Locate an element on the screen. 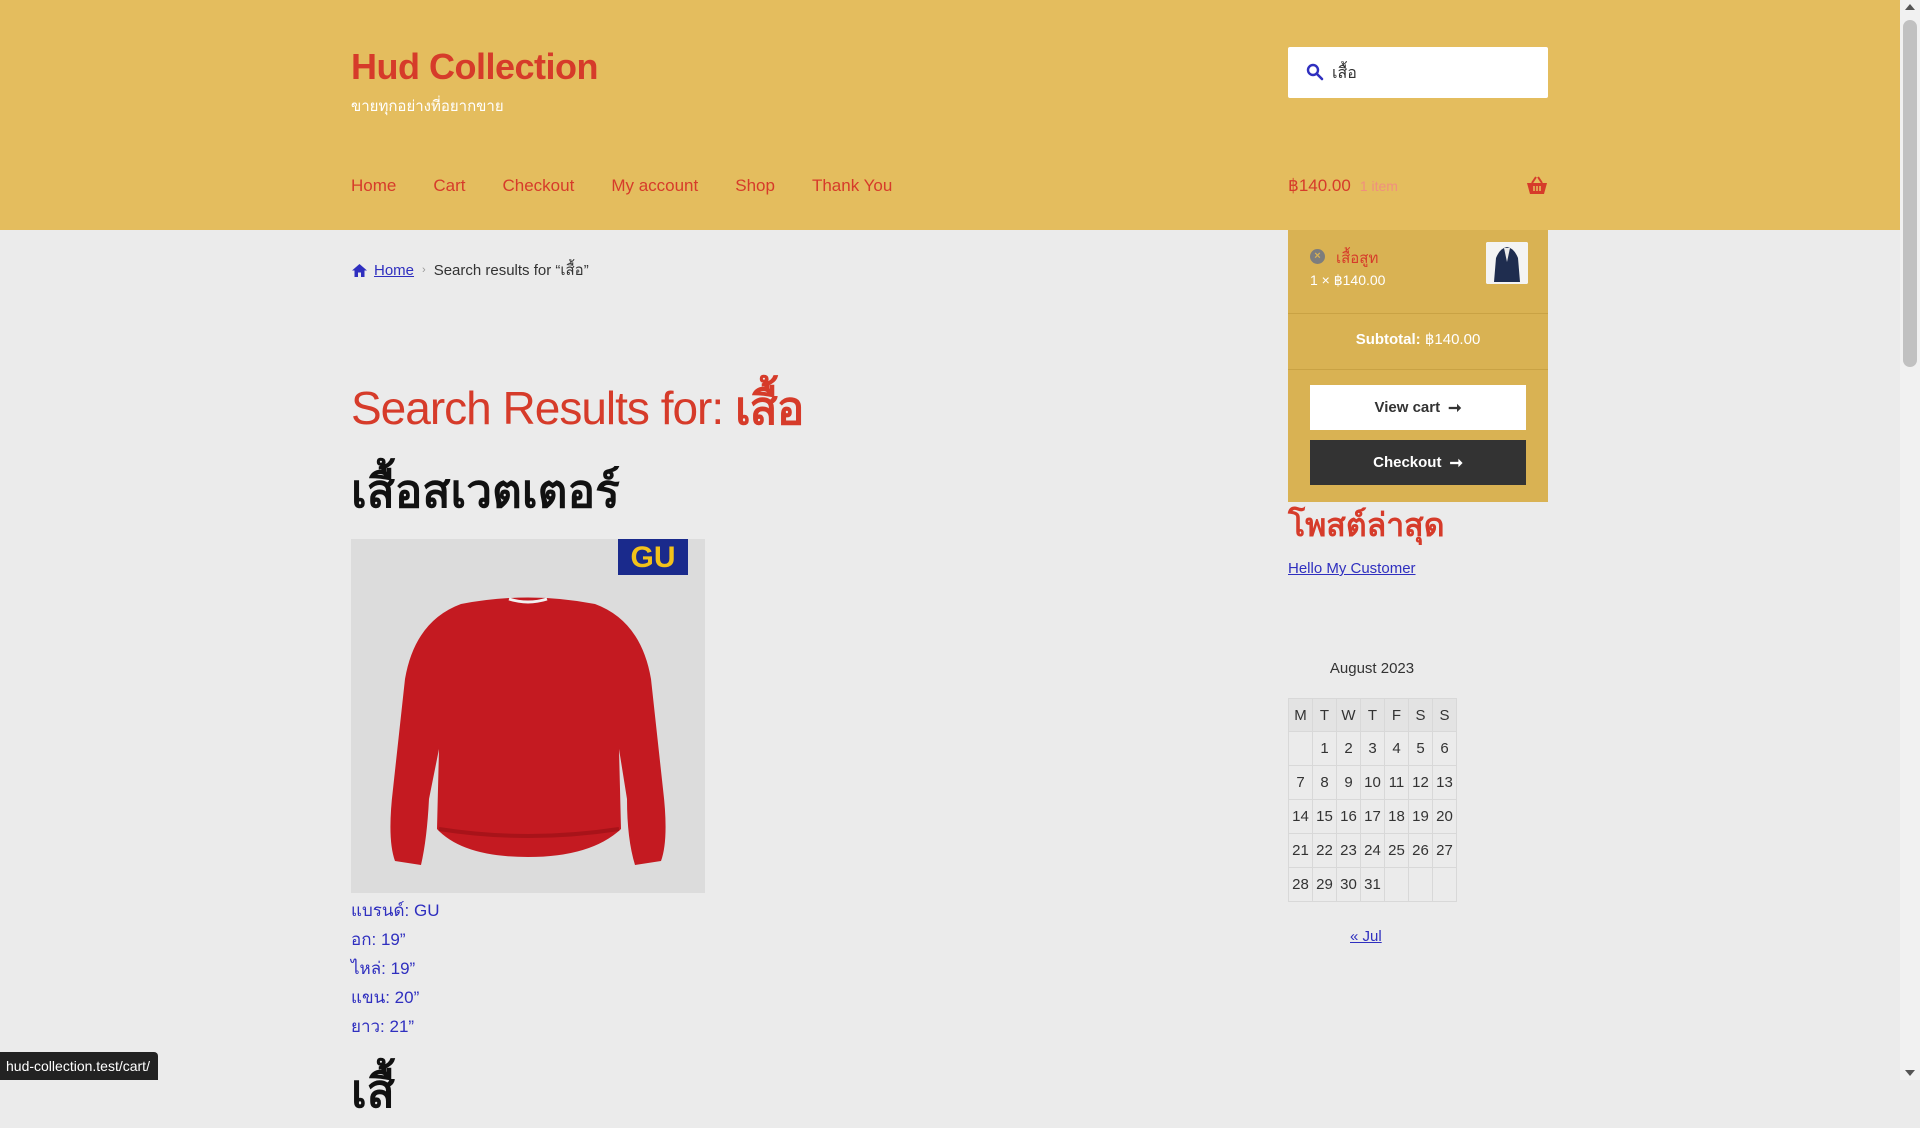 The height and width of the screenshot is (1128, 1920). spec-row: แขน: 20” is located at coordinates (385, 997).